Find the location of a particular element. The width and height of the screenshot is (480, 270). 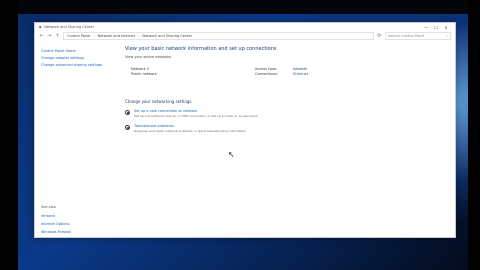

close-button: ✕ is located at coordinates (446, 27).